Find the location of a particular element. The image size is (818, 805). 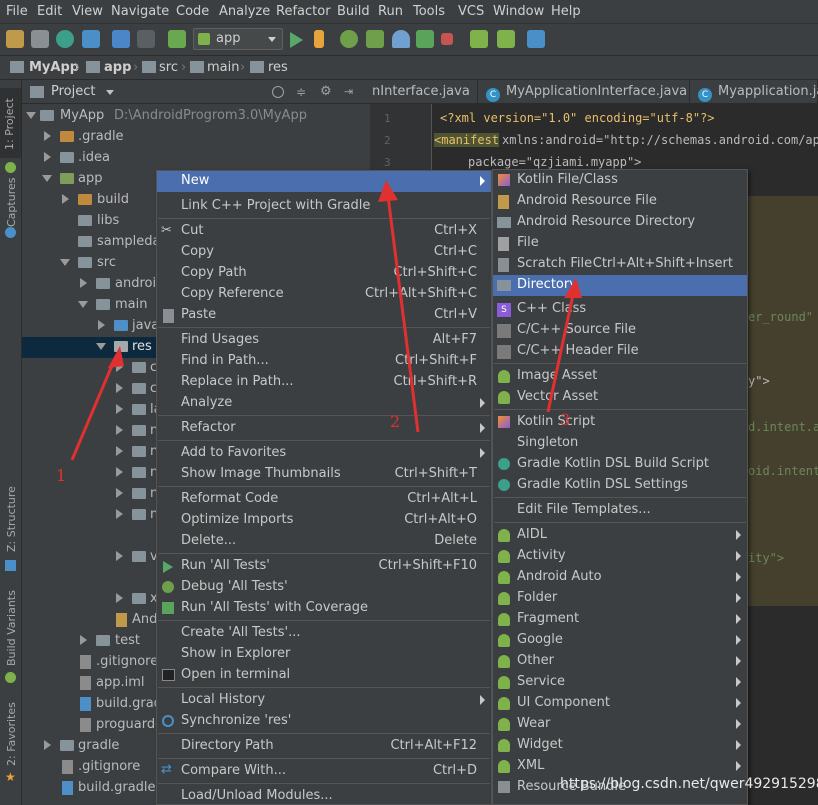

menu-item-link-cpp: Link C++ Project with Gradle is located at coordinates (324, 206).